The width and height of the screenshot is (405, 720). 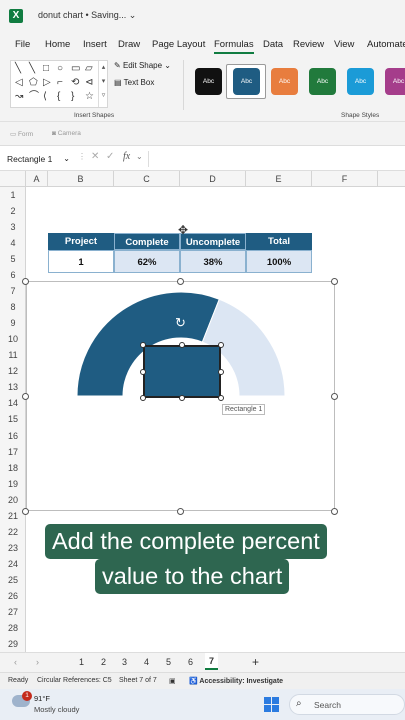 I want to click on row-header-24: 24, so click(x=13, y=564).